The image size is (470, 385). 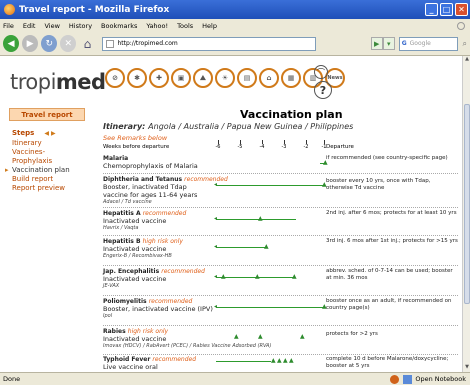 I want to click on search-placeholder: Google, so click(x=420, y=43).